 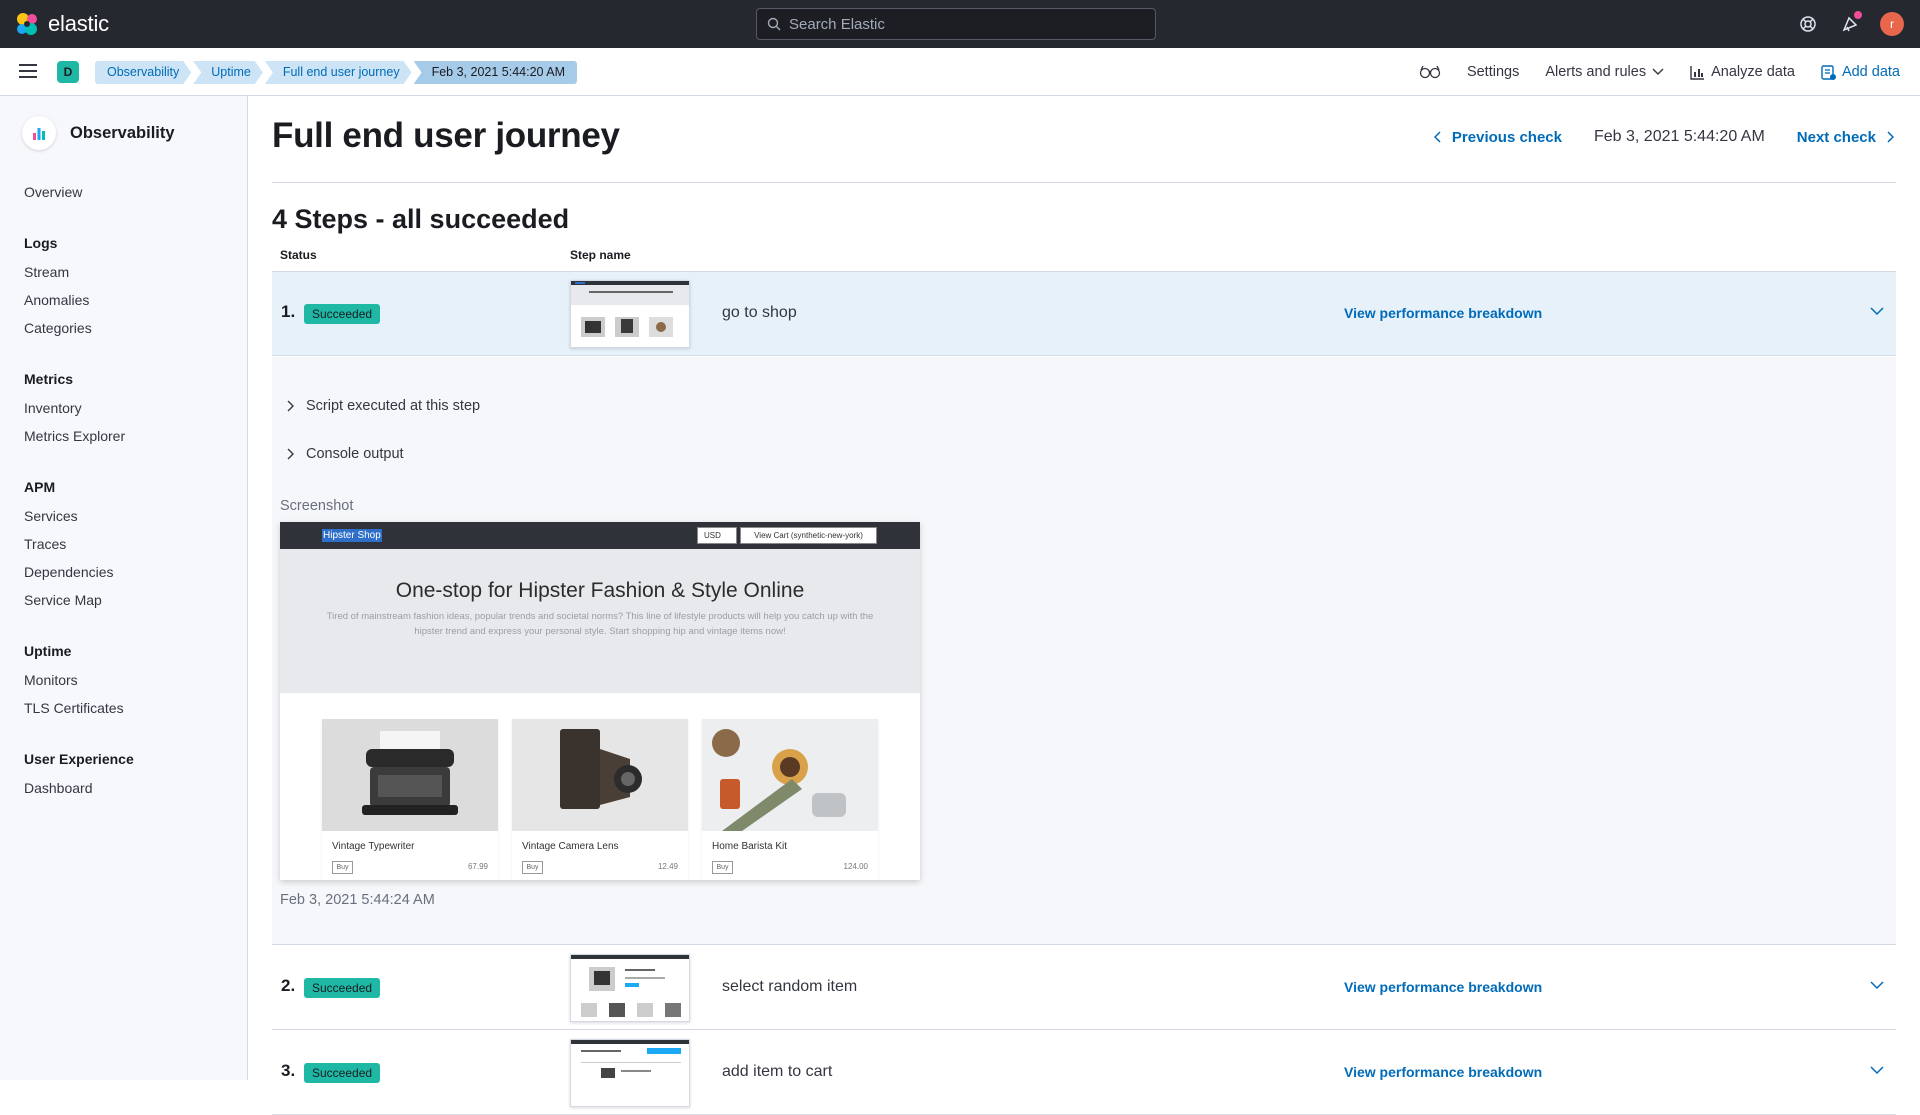 I want to click on shot-product-price: 12.49, so click(x=667, y=866).